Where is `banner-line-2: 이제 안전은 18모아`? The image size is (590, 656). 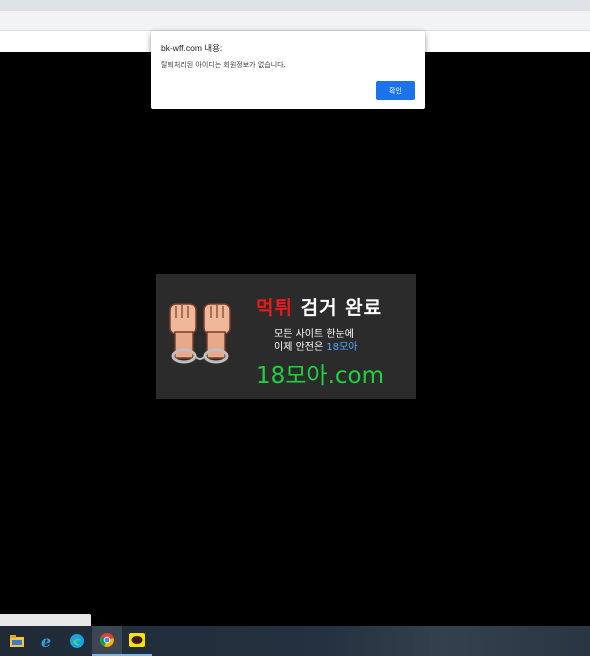
banner-line-2: 이제 안전은 18모아 is located at coordinates (315, 345).